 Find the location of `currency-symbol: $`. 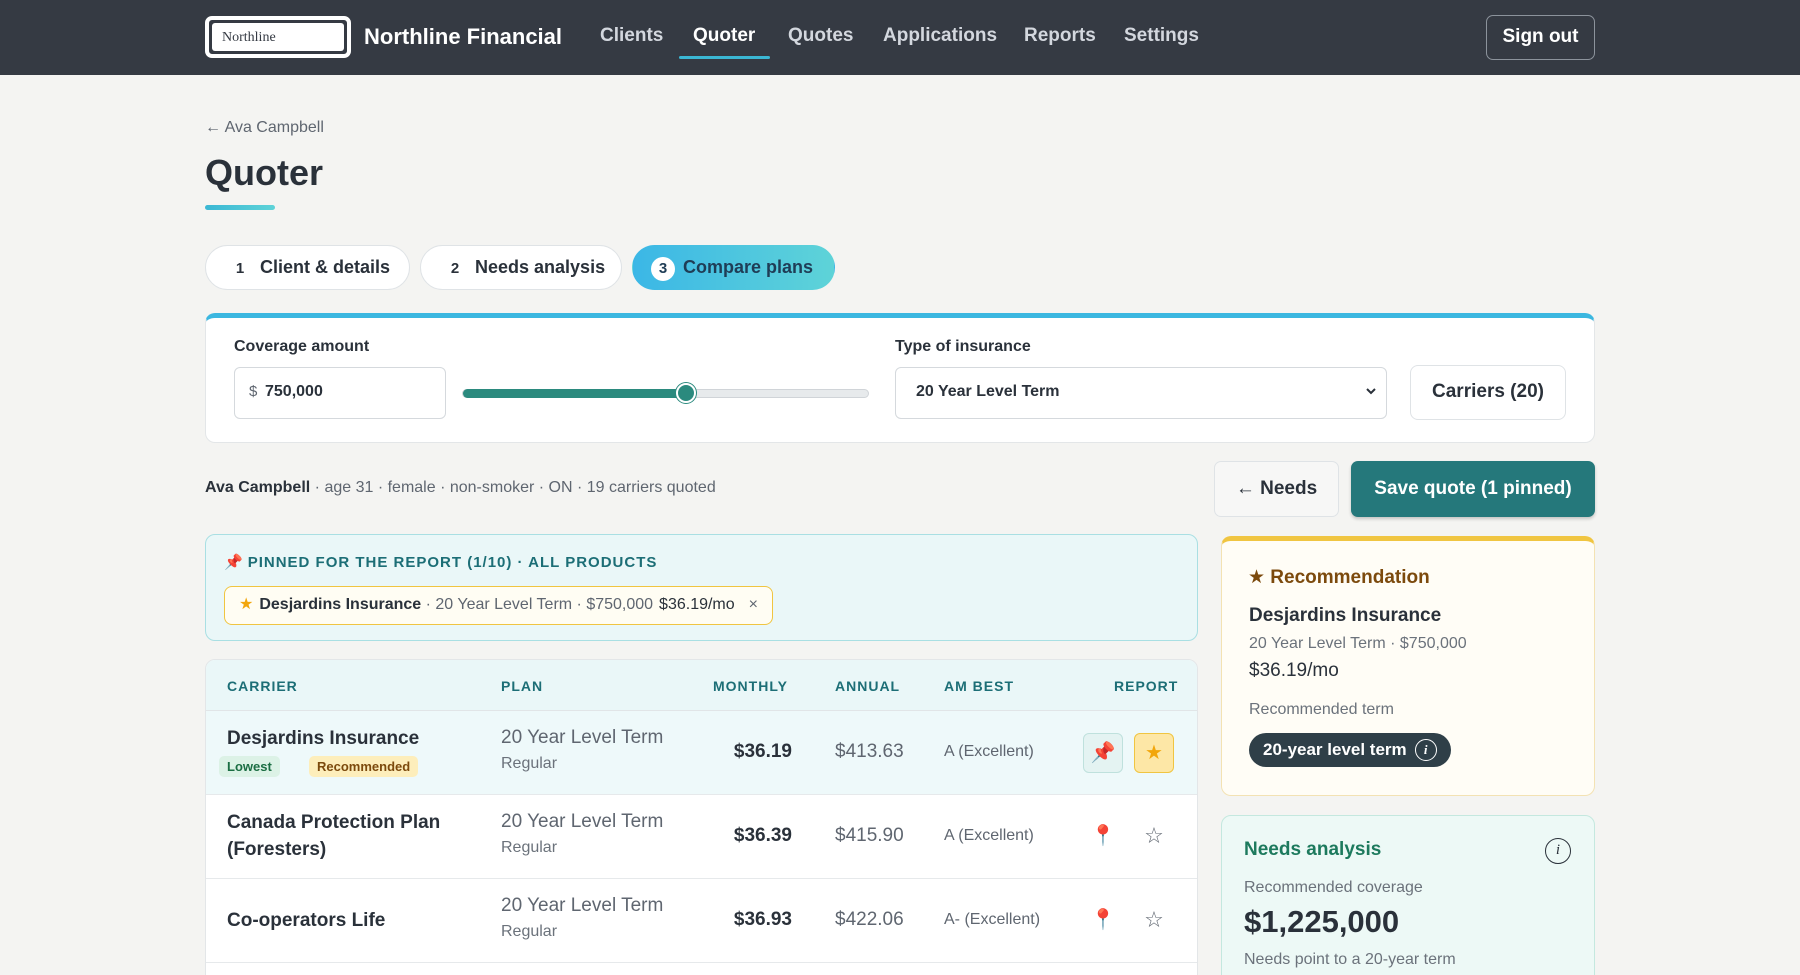

currency-symbol: $ is located at coordinates (253, 391).